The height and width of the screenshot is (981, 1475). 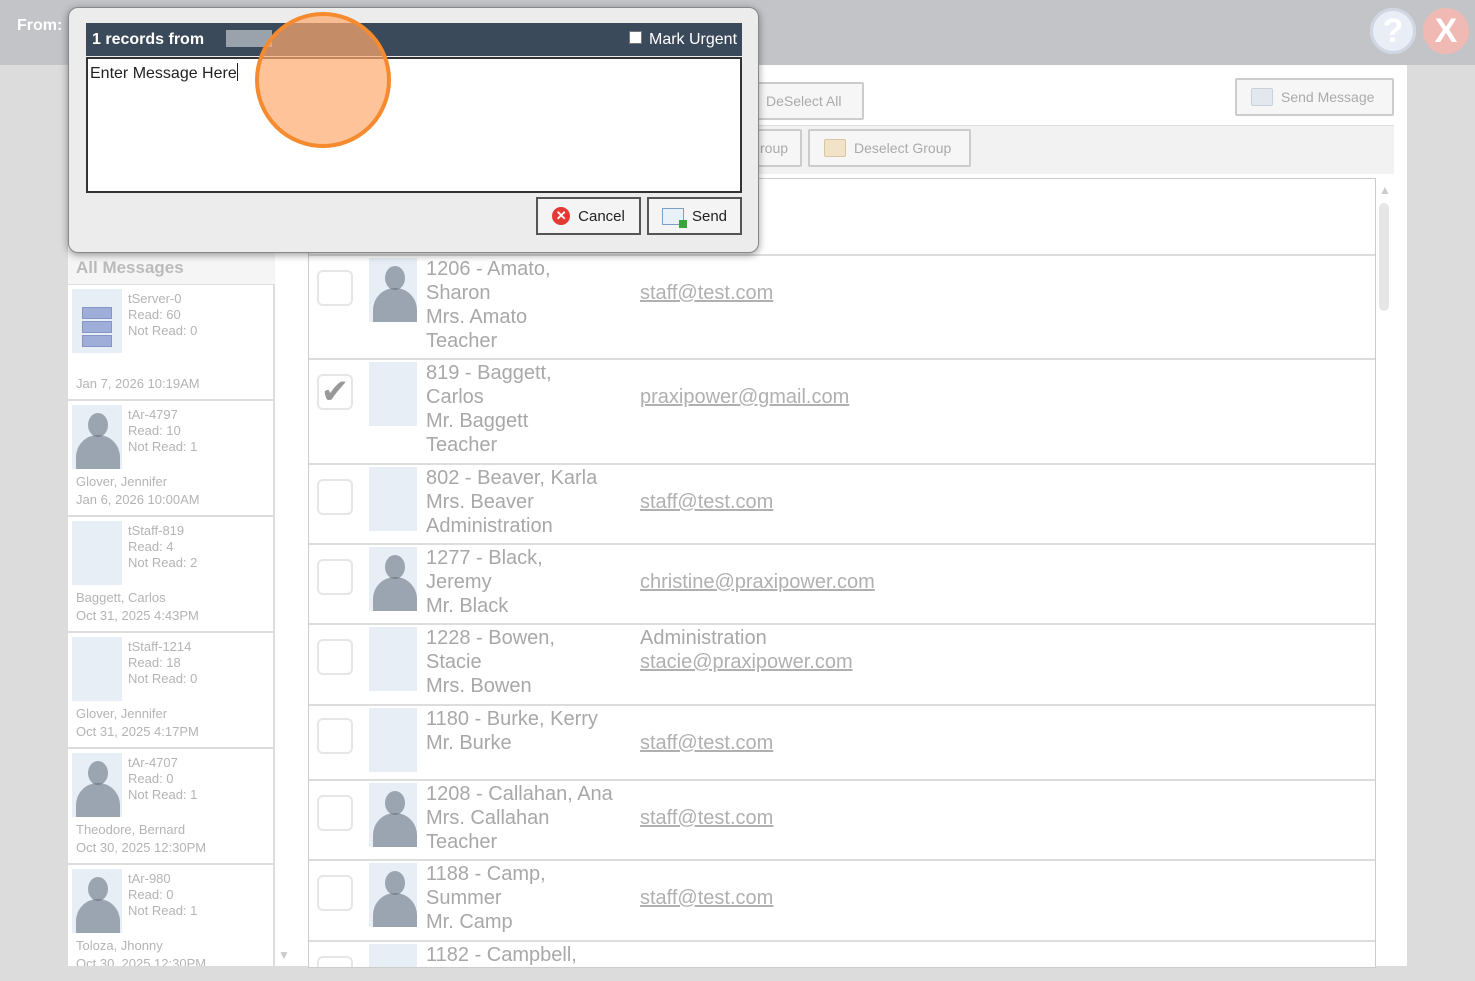 I want to click on recipient-department: Administration, so click(x=703, y=638).